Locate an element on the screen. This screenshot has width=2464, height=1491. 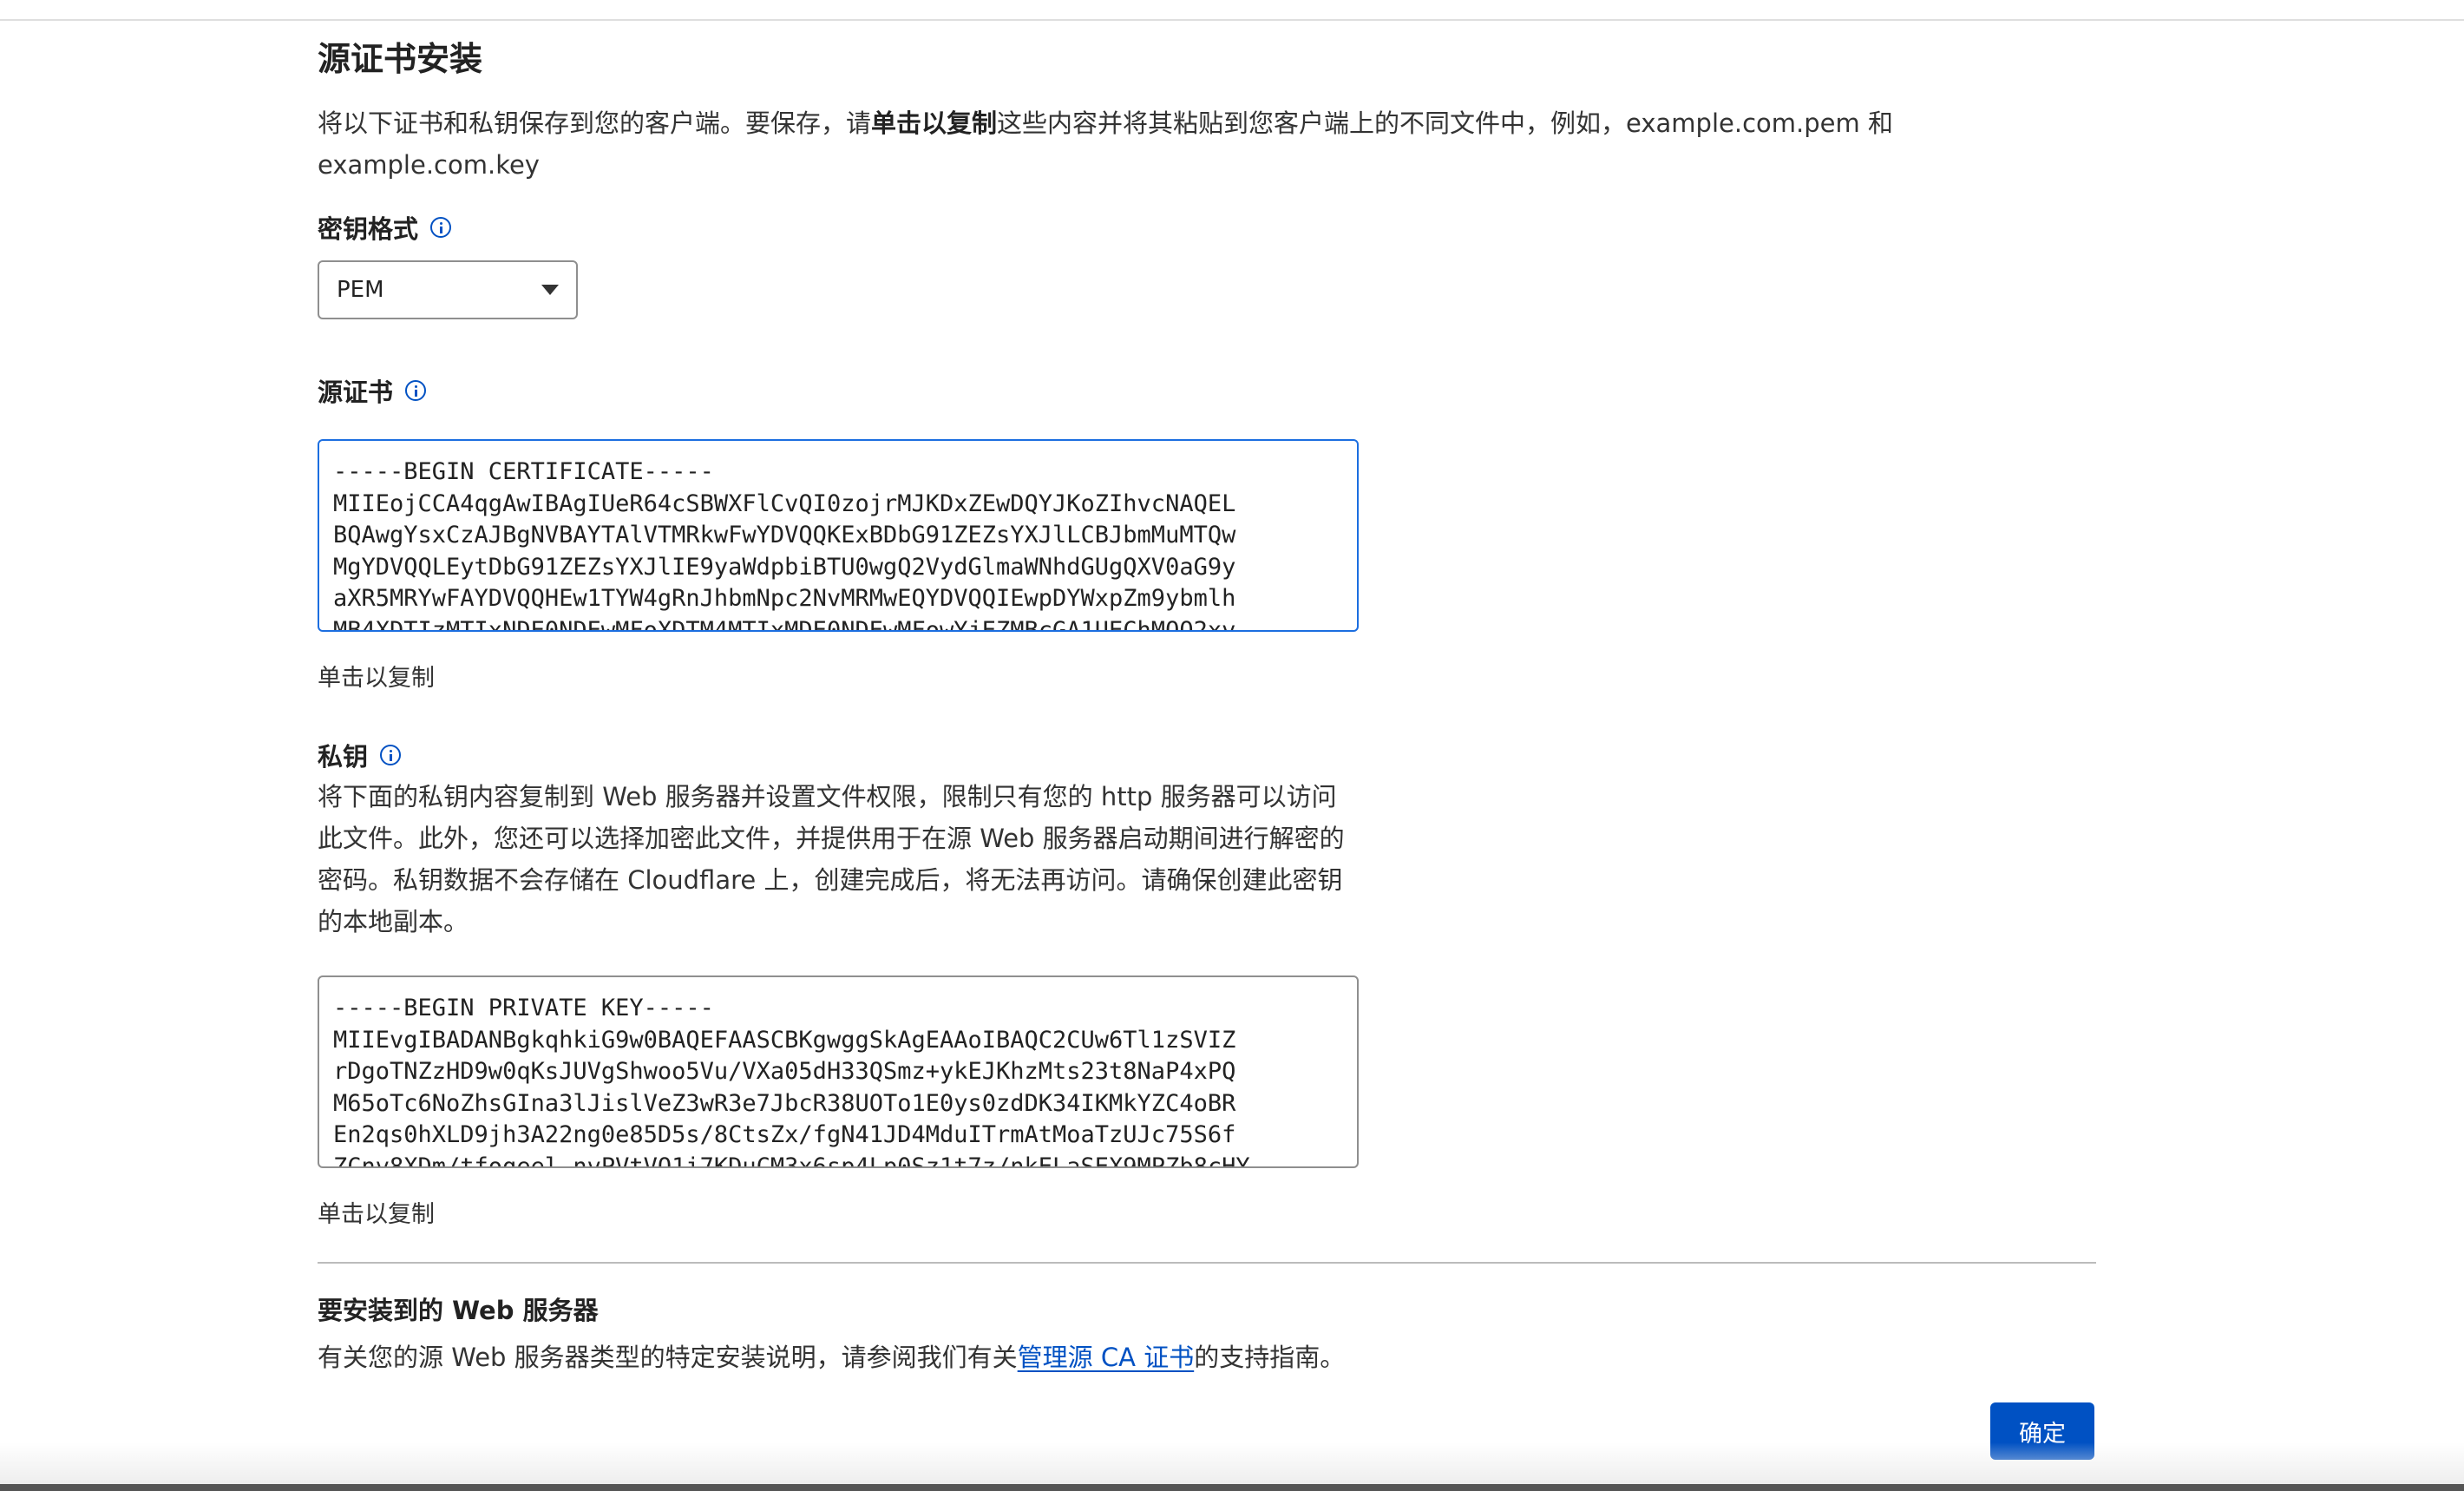
private-key-label: 私钥 is located at coordinates (1207, 755).